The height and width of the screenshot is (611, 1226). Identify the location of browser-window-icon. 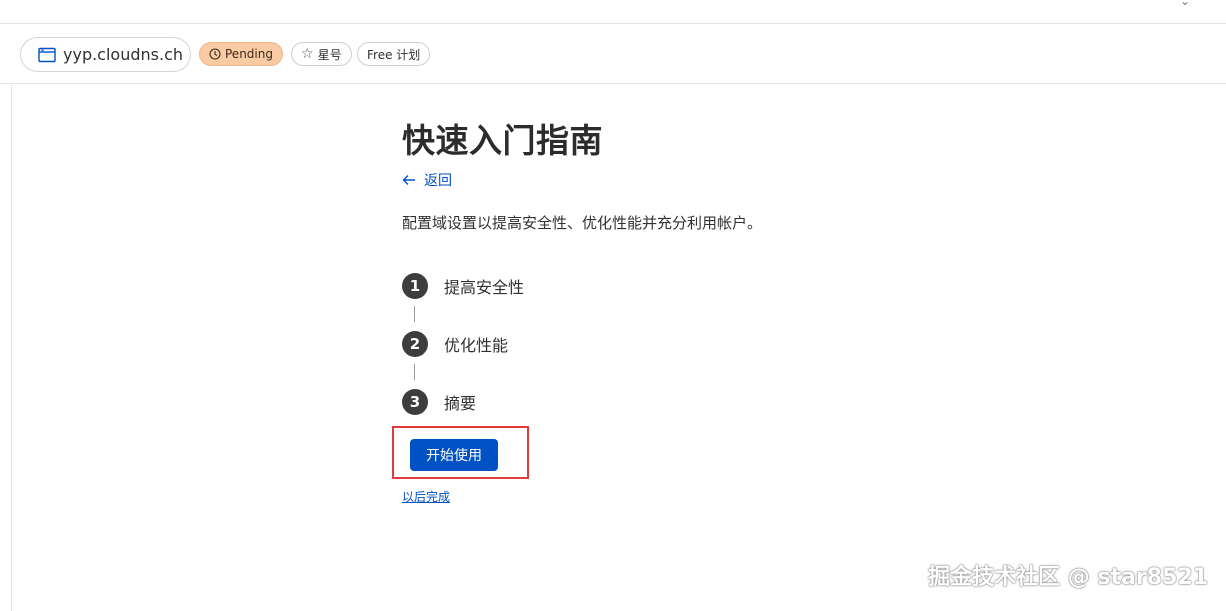
(47, 54).